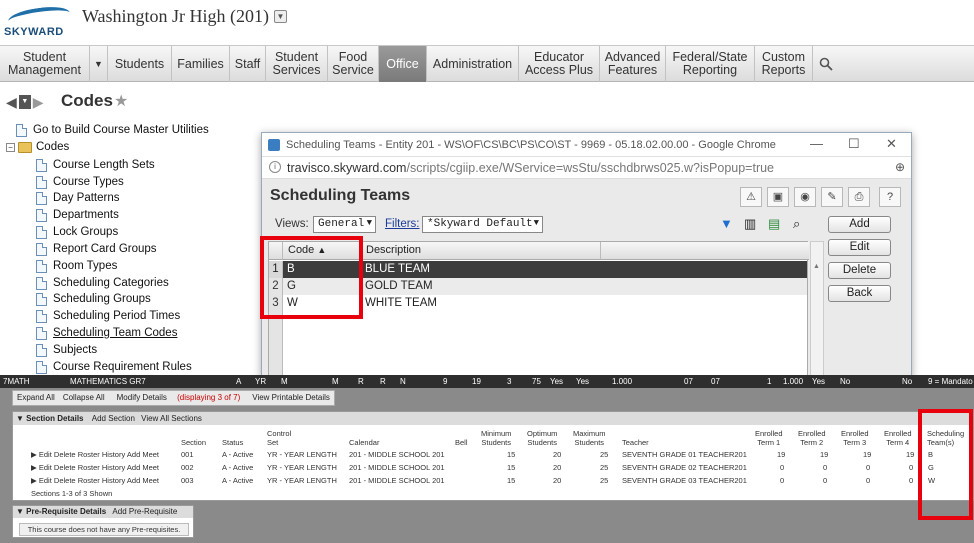 This screenshot has width=974, height=543. I want to click on back-arrow-icon: ◀, so click(11, 102).